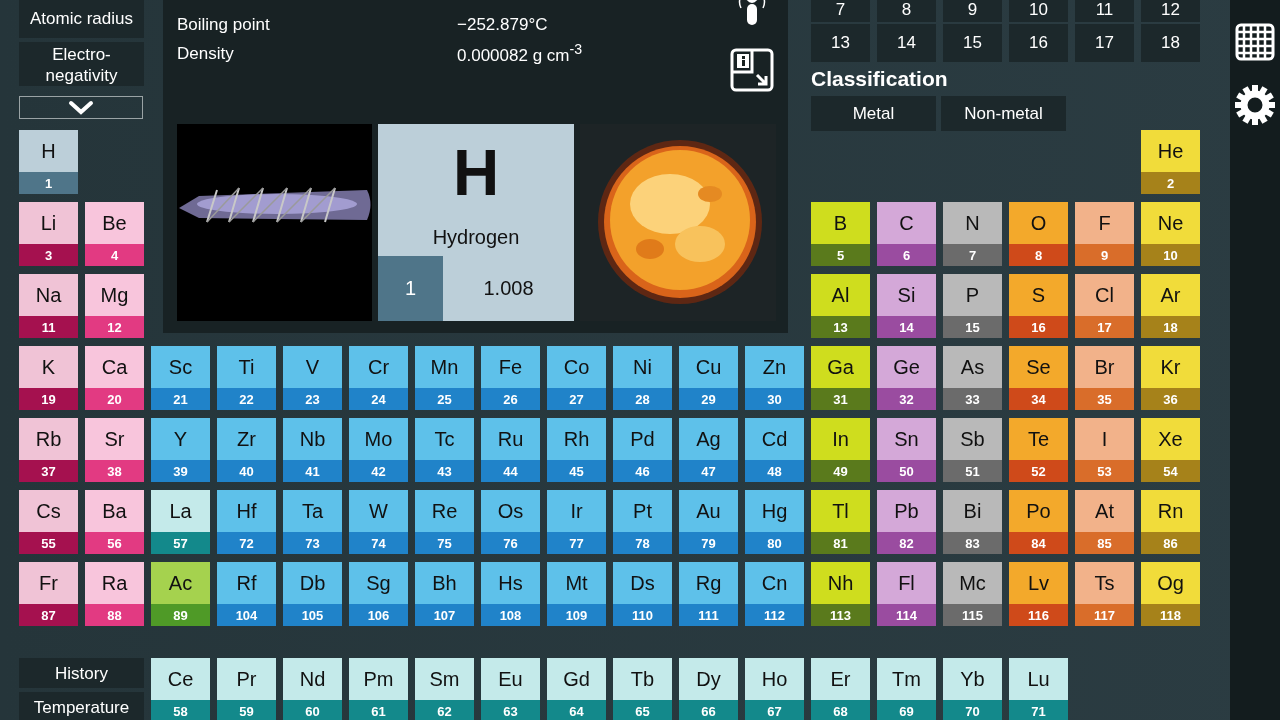 The width and height of the screenshot is (1280, 720). What do you see at coordinates (1104, 306) in the screenshot?
I see `element-tile: Cl 17` at bounding box center [1104, 306].